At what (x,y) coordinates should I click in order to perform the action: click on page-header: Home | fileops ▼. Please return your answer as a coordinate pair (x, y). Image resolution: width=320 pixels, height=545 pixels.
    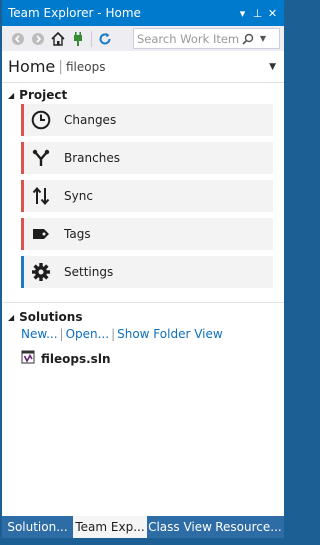
    Looking at the image, I should click on (143, 67).